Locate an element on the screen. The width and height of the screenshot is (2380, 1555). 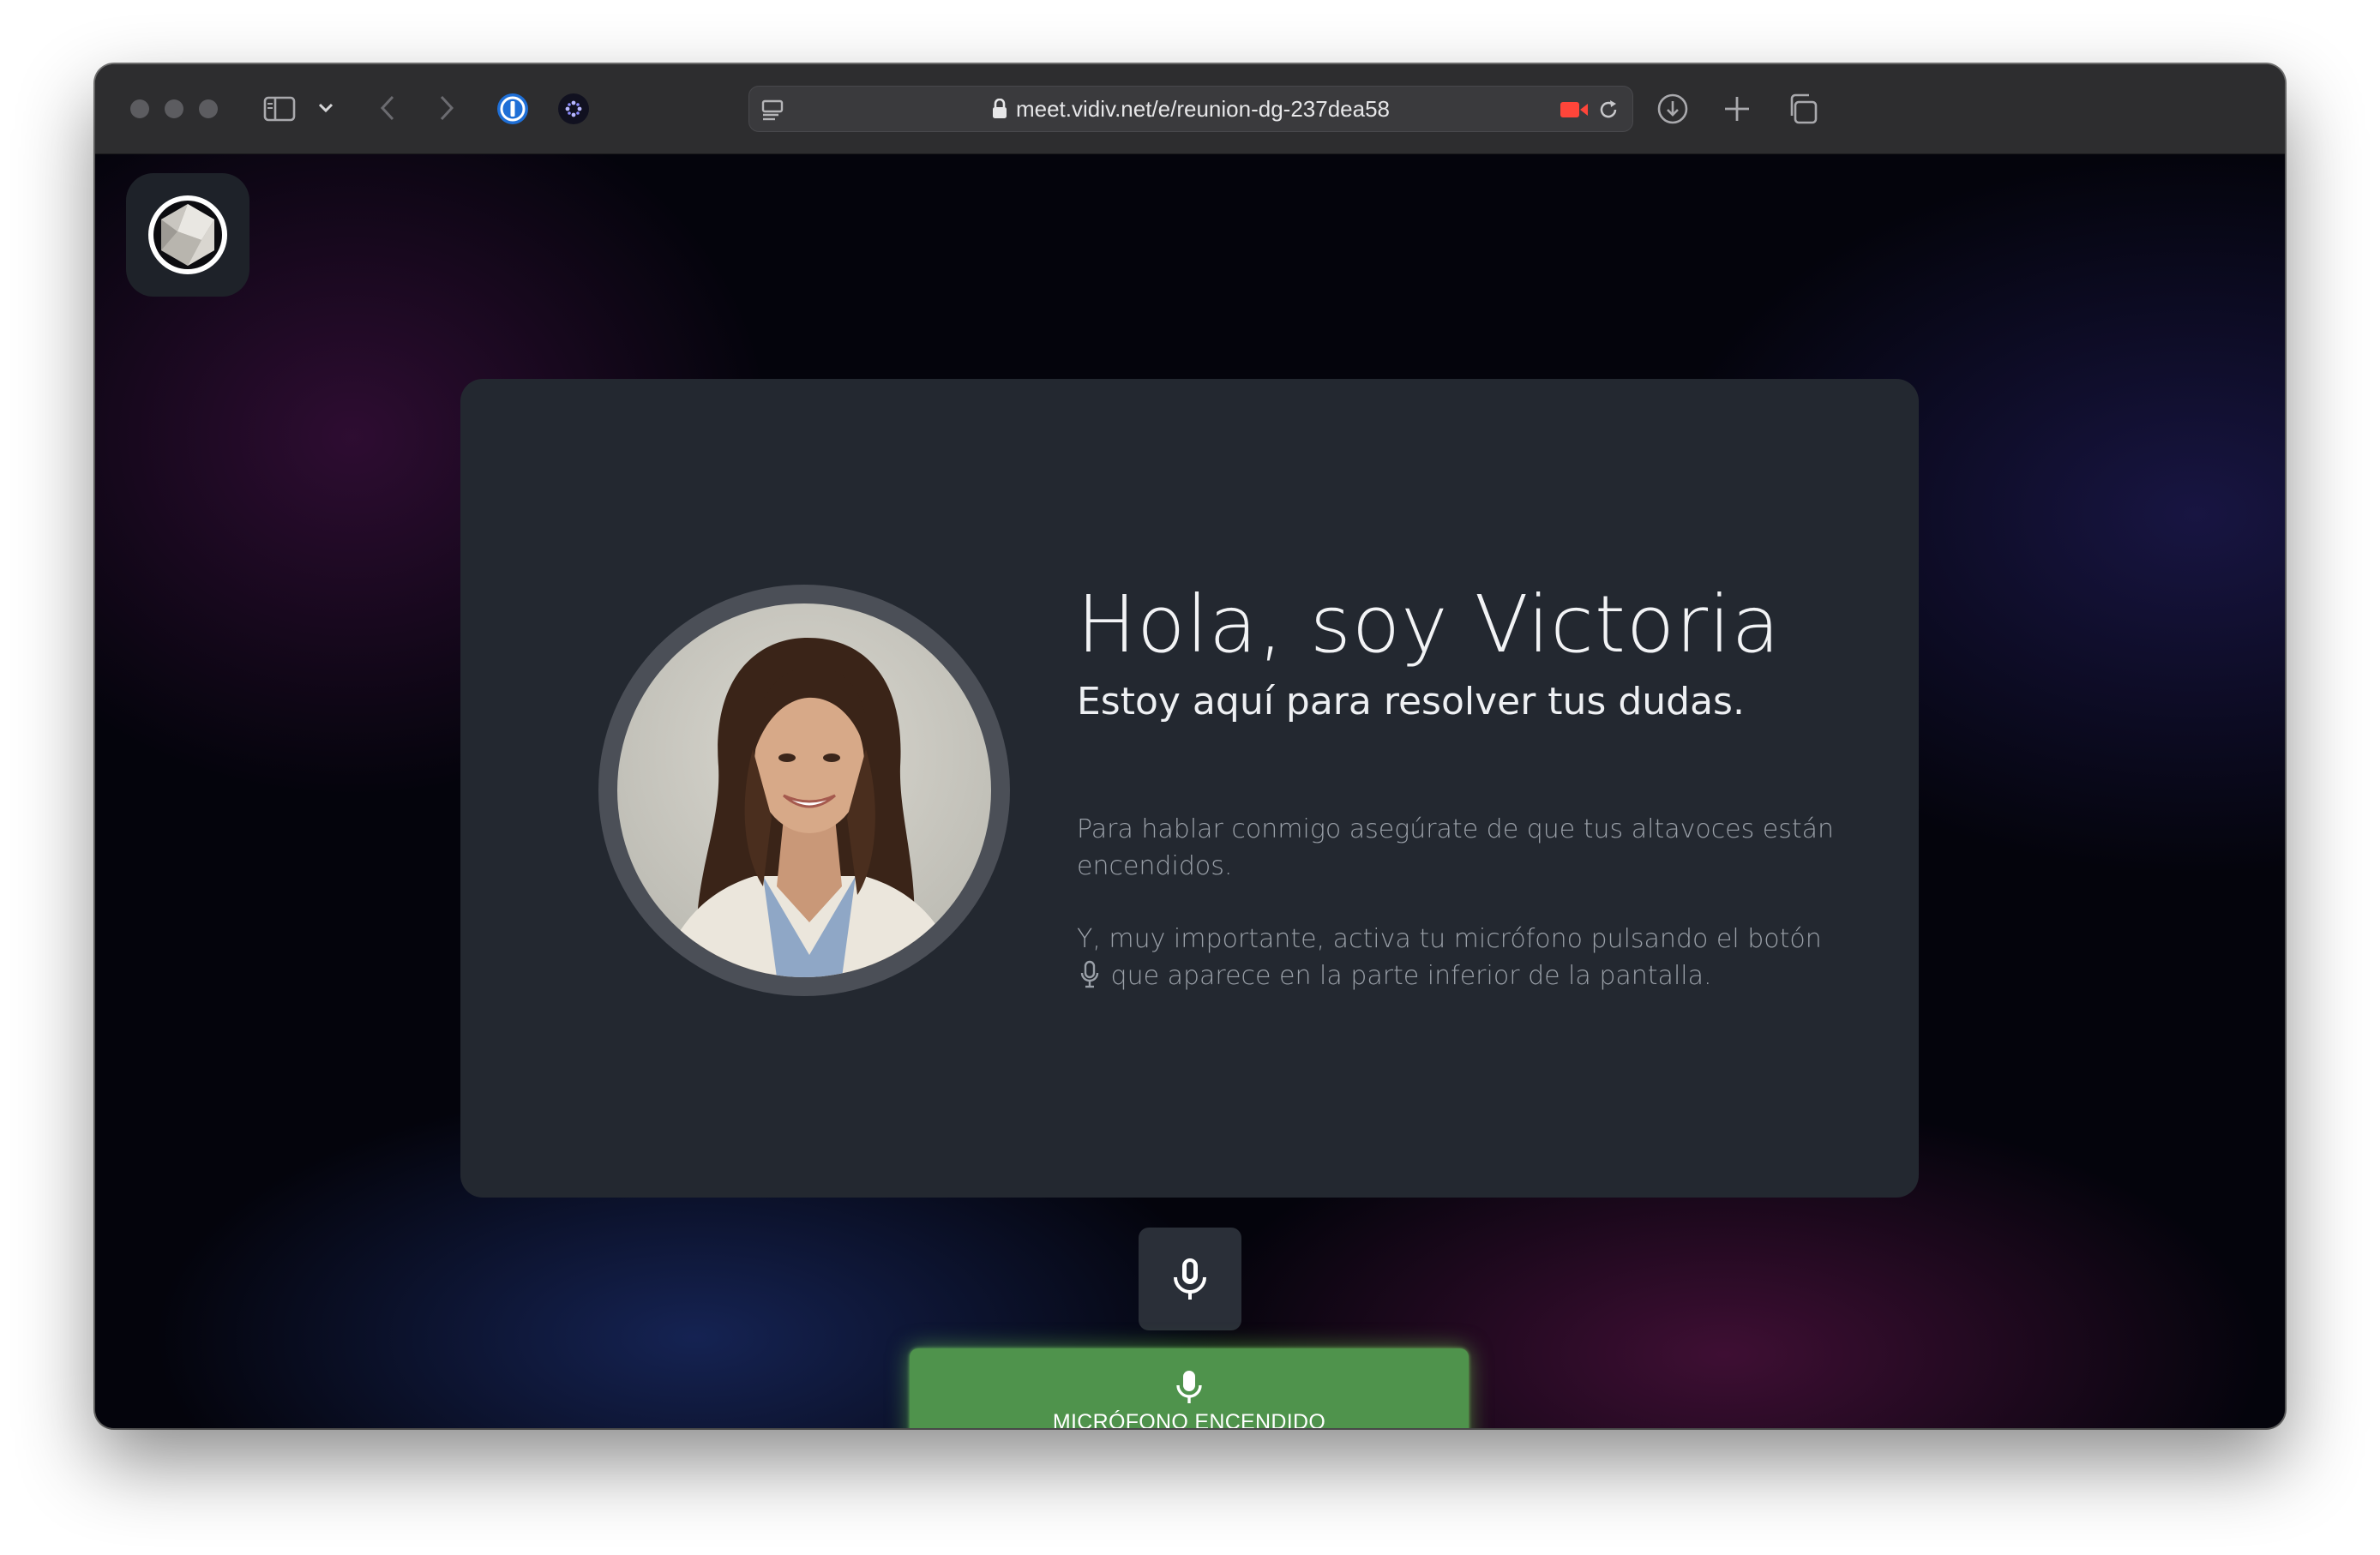
greeting-title: Hola, soy Victoria is located at coordinates (1429, 624).